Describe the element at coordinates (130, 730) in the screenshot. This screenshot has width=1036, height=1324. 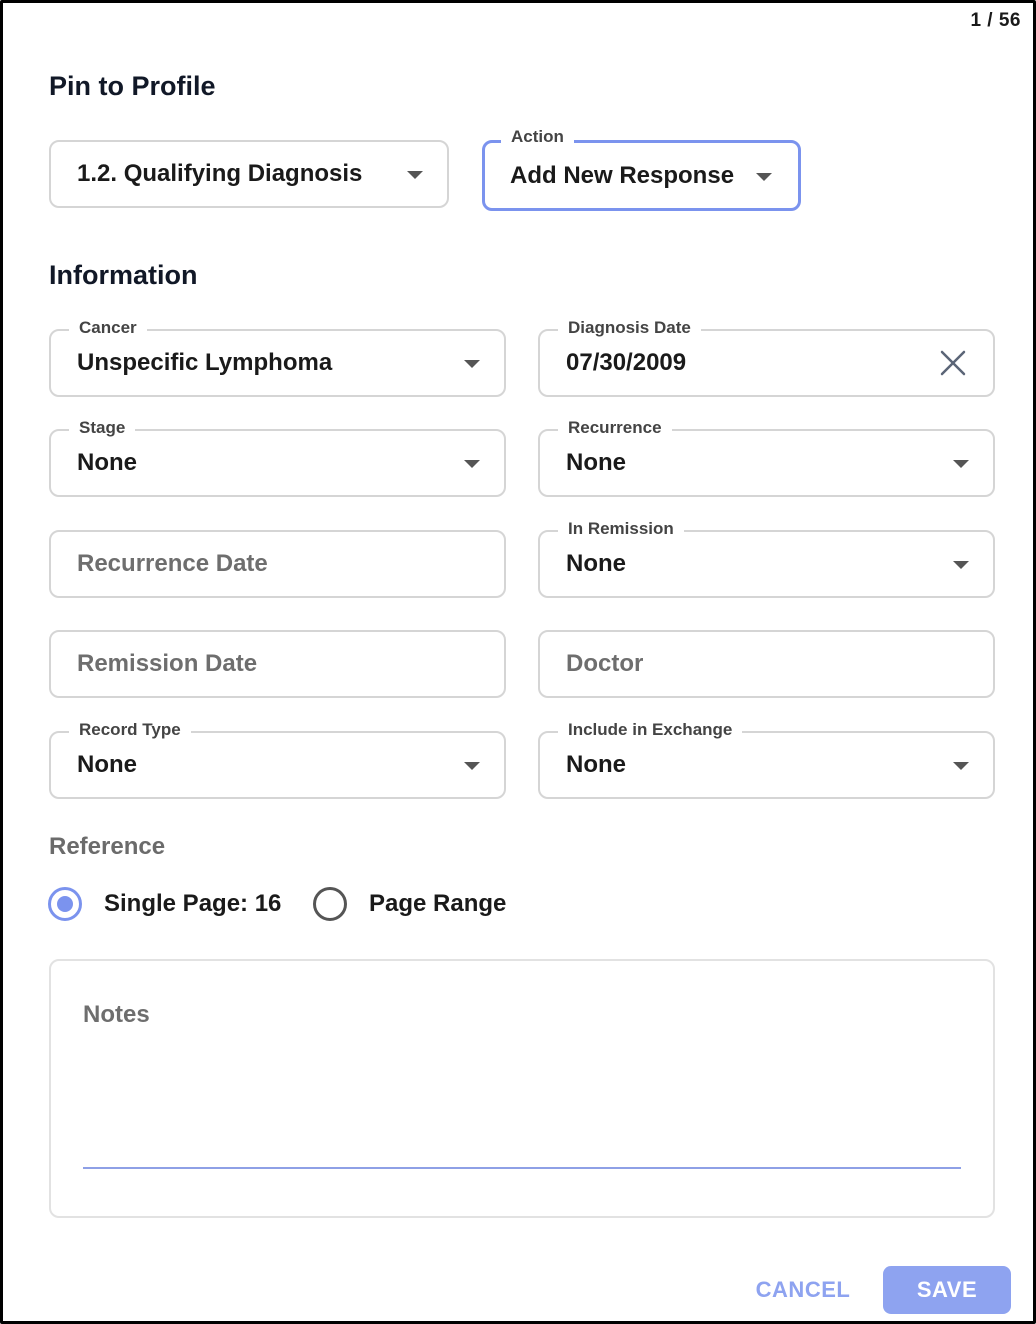
I see `record-type-label: Record Type` at that location.